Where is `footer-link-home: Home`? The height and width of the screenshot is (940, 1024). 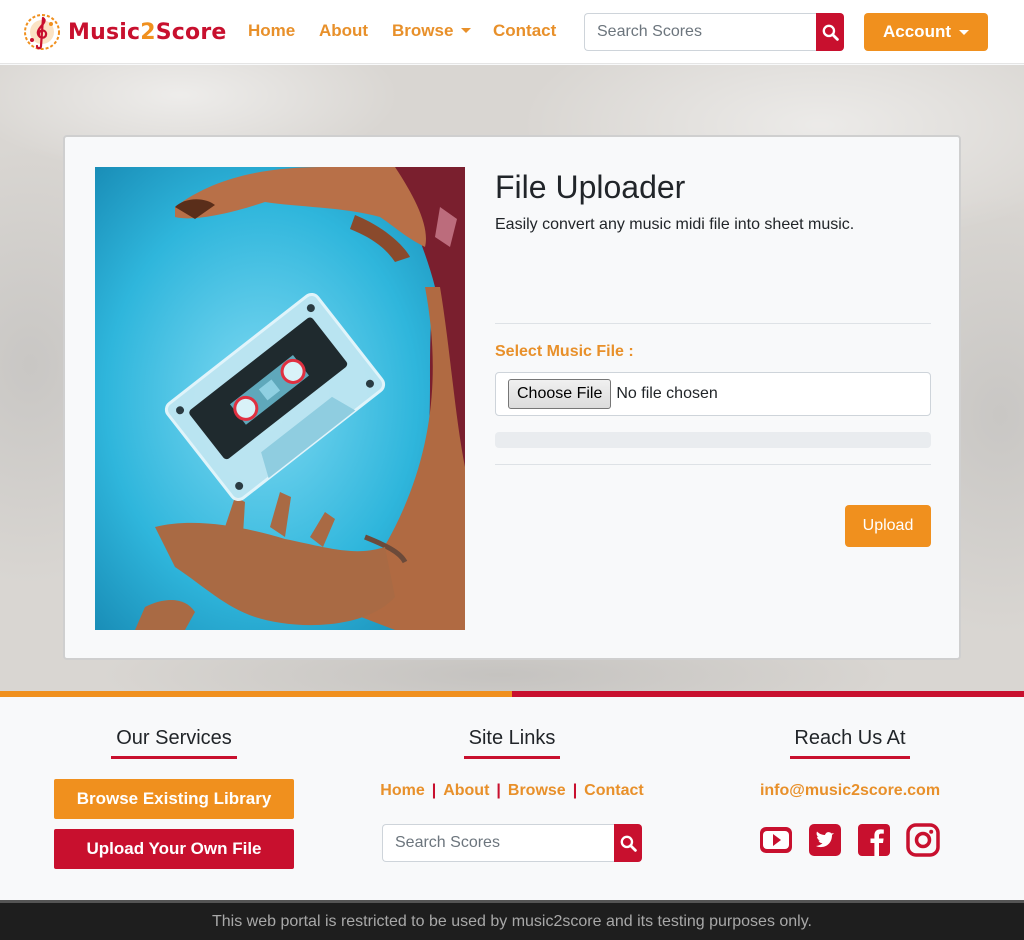 footer-link-home: Home is located at coordinates (402, 790).